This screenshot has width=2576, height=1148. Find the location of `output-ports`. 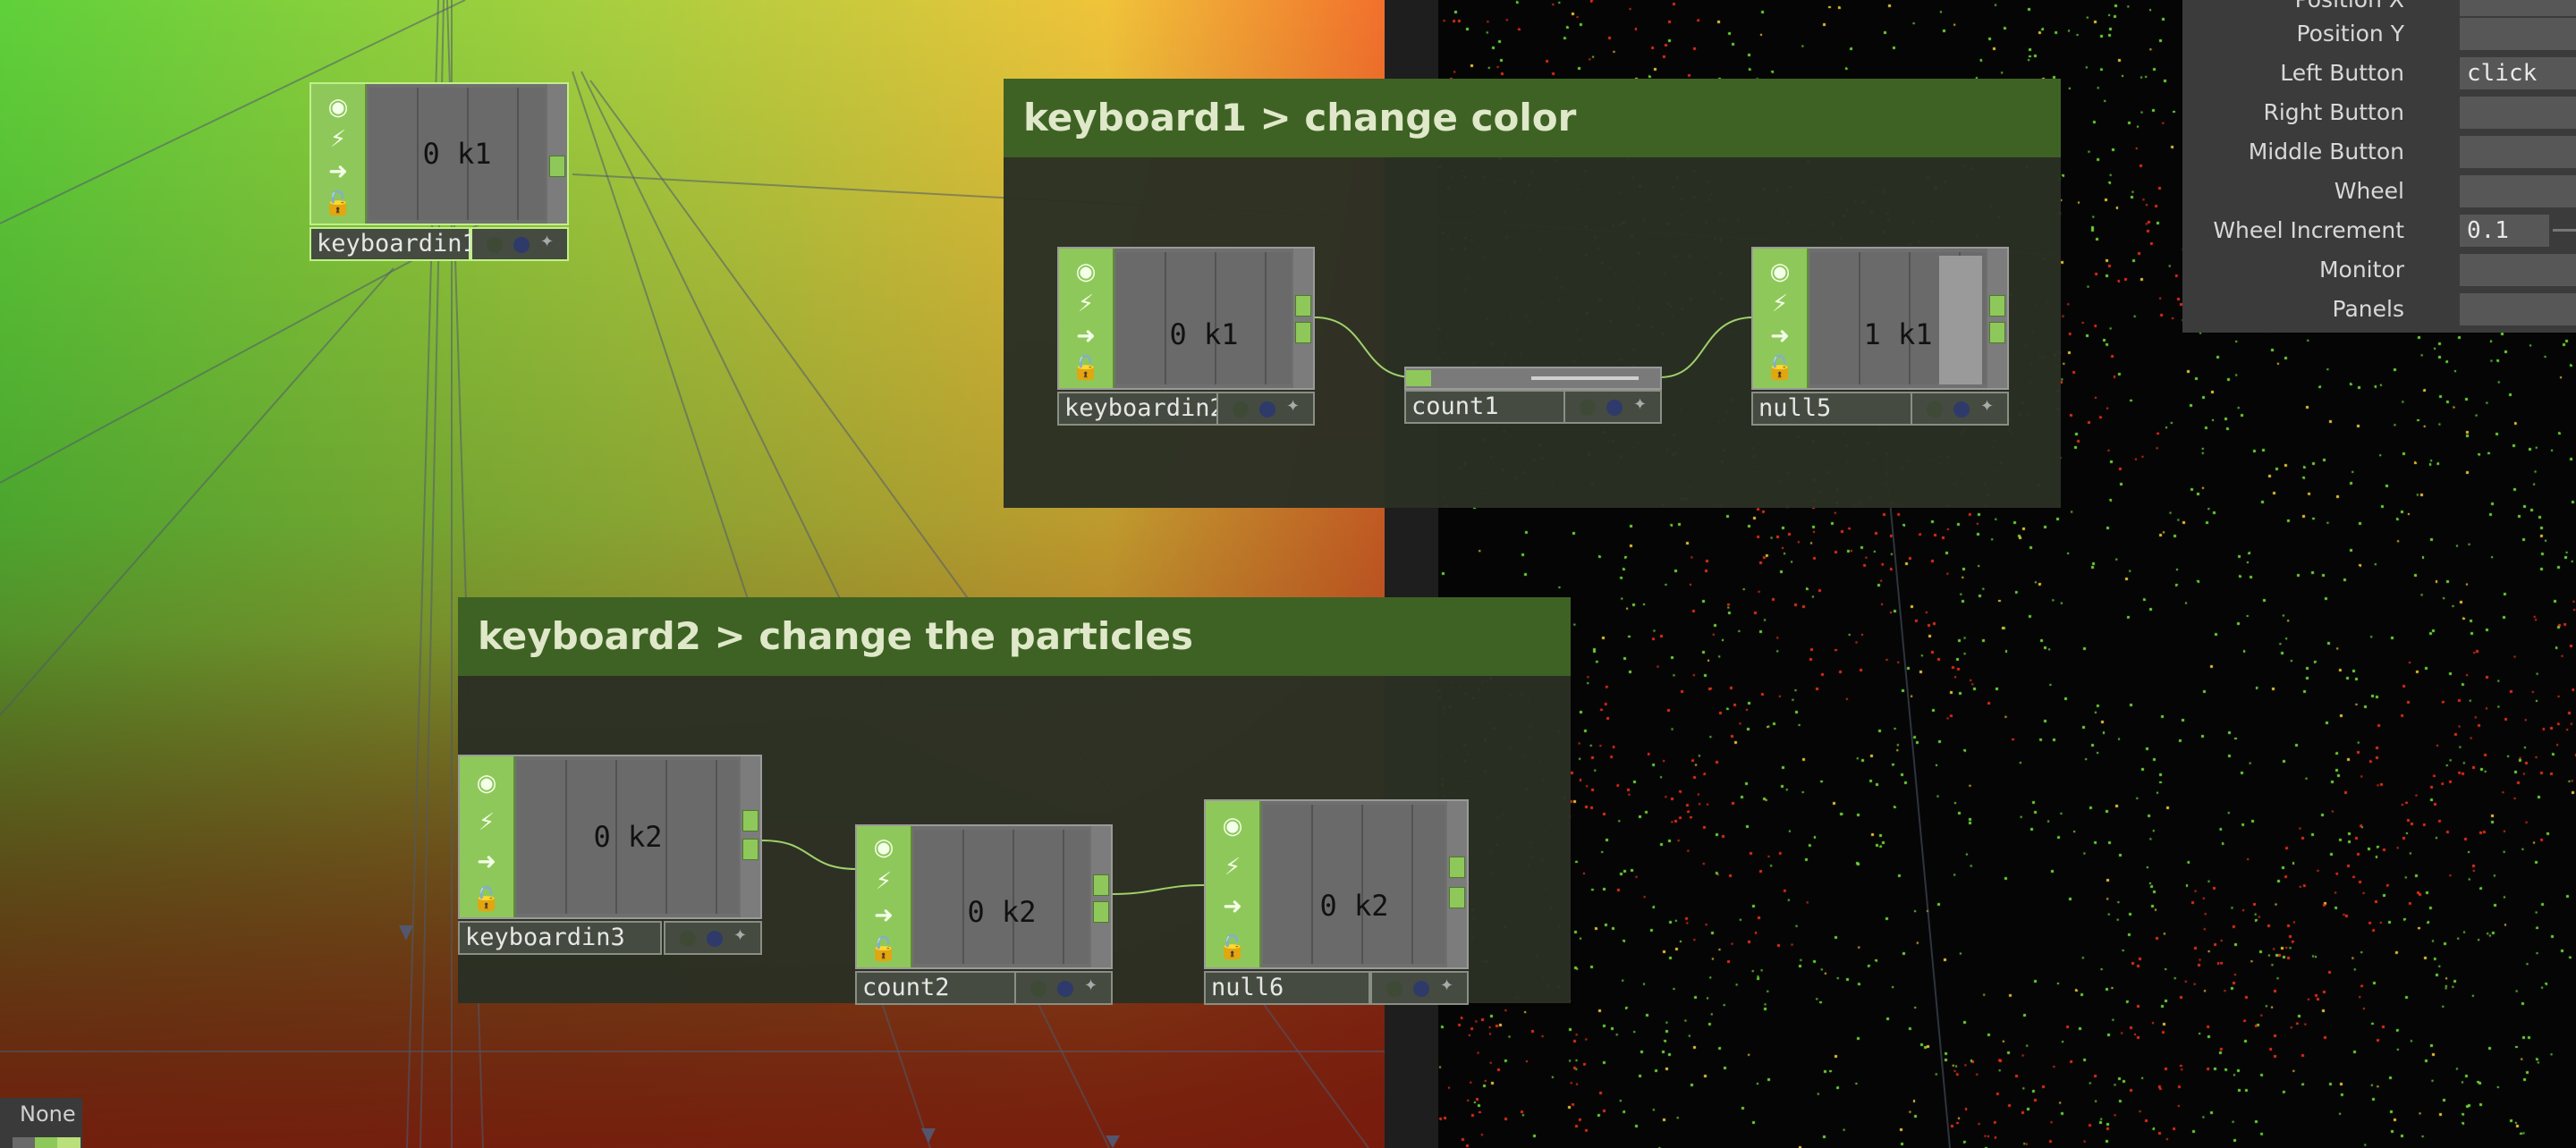

output-ports is located at coordinates (1101, 896).